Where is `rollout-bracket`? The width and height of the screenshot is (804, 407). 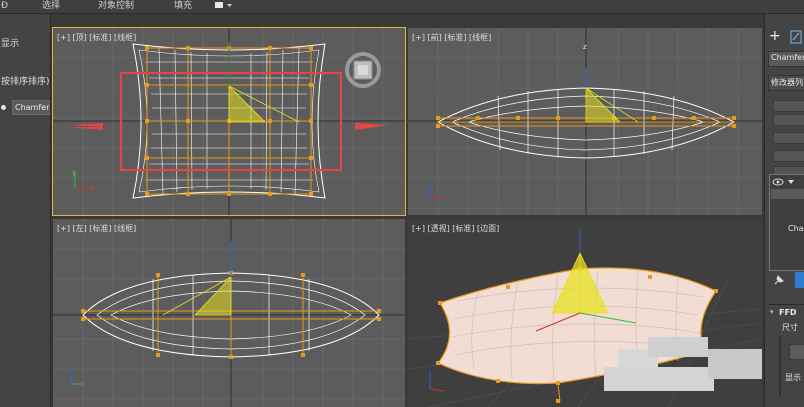 rollout-bracket is located at coordinates (780, 366).